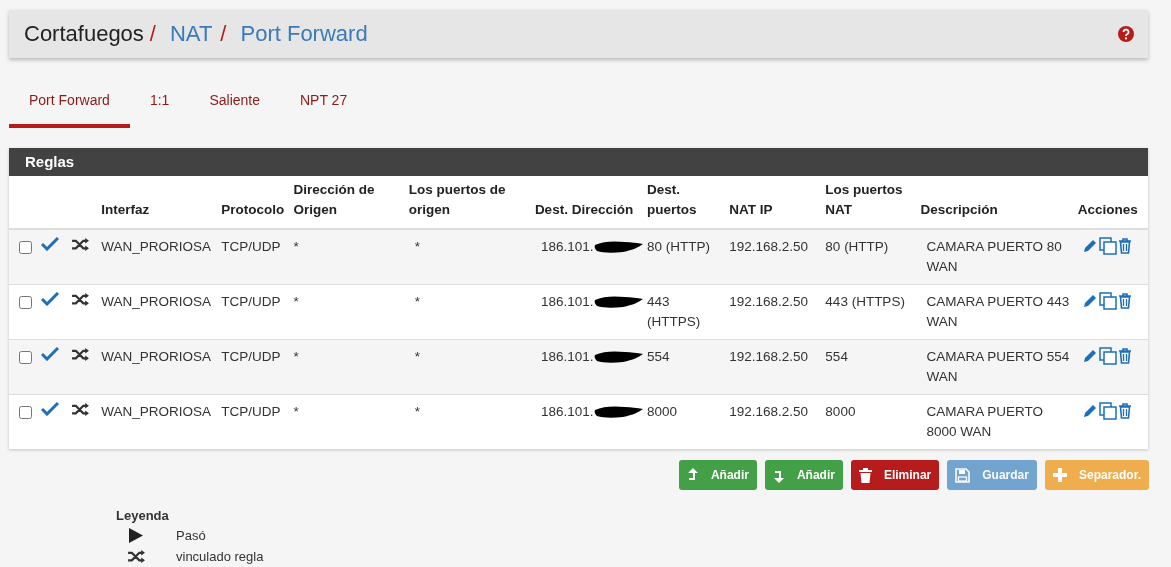  Describe the element at coordinates (998, 366) in the screenshot. I see `table-cell: CAMARA PUERTO 554 WAN` at that location.